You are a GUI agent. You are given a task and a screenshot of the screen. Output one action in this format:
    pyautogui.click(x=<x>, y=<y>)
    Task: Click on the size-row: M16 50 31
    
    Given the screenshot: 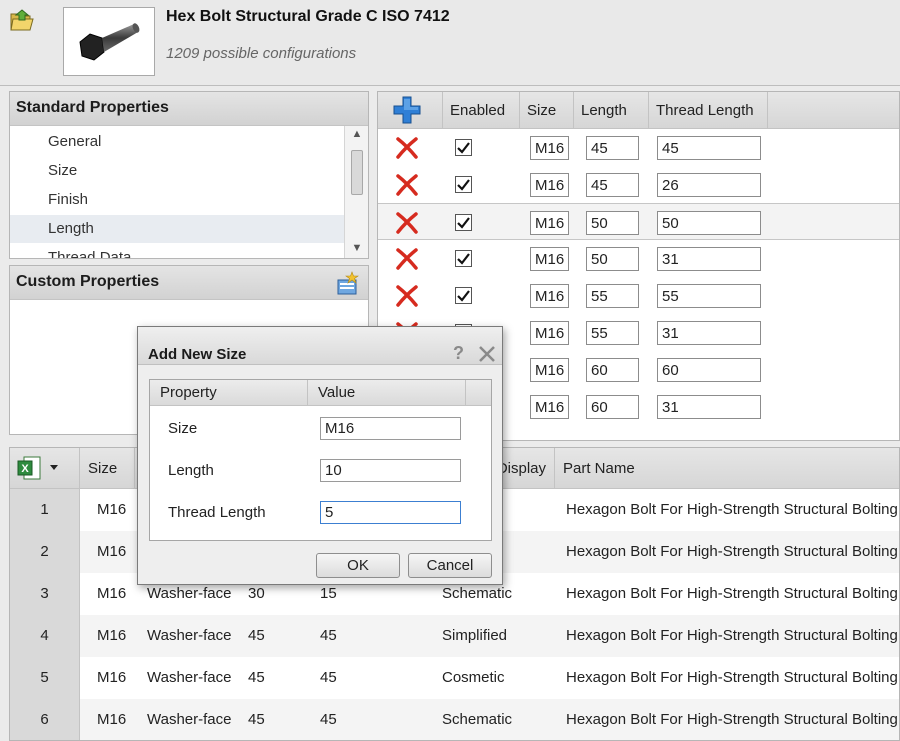 What is the action you would take?
    pyautogui.click(x=638, y=258)
    